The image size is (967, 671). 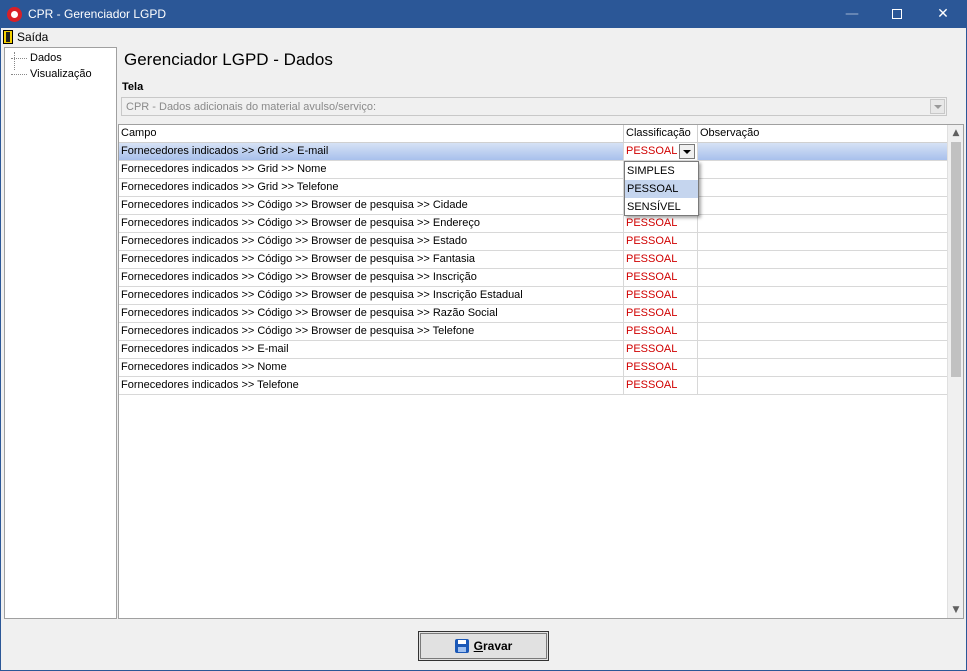 What do you see at coordinates (956, 610) in the screenshot?
I see `scroll-down-arrow-icon: ▼` at bounding box center [956, 610].